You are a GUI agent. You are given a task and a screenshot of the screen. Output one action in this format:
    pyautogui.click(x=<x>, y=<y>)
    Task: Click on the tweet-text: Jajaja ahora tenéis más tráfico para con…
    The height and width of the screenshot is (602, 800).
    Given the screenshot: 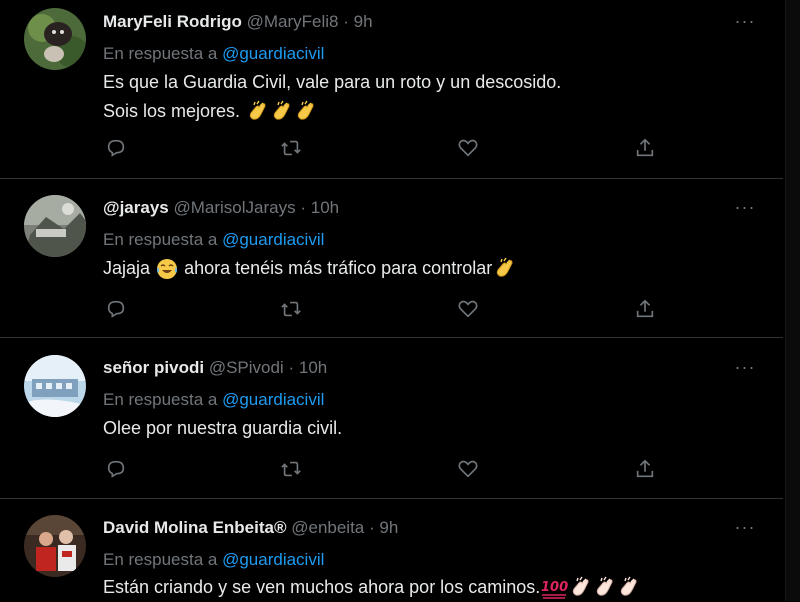 What is the action you would take?
    pyautogui.click(x=428, y=268)
    